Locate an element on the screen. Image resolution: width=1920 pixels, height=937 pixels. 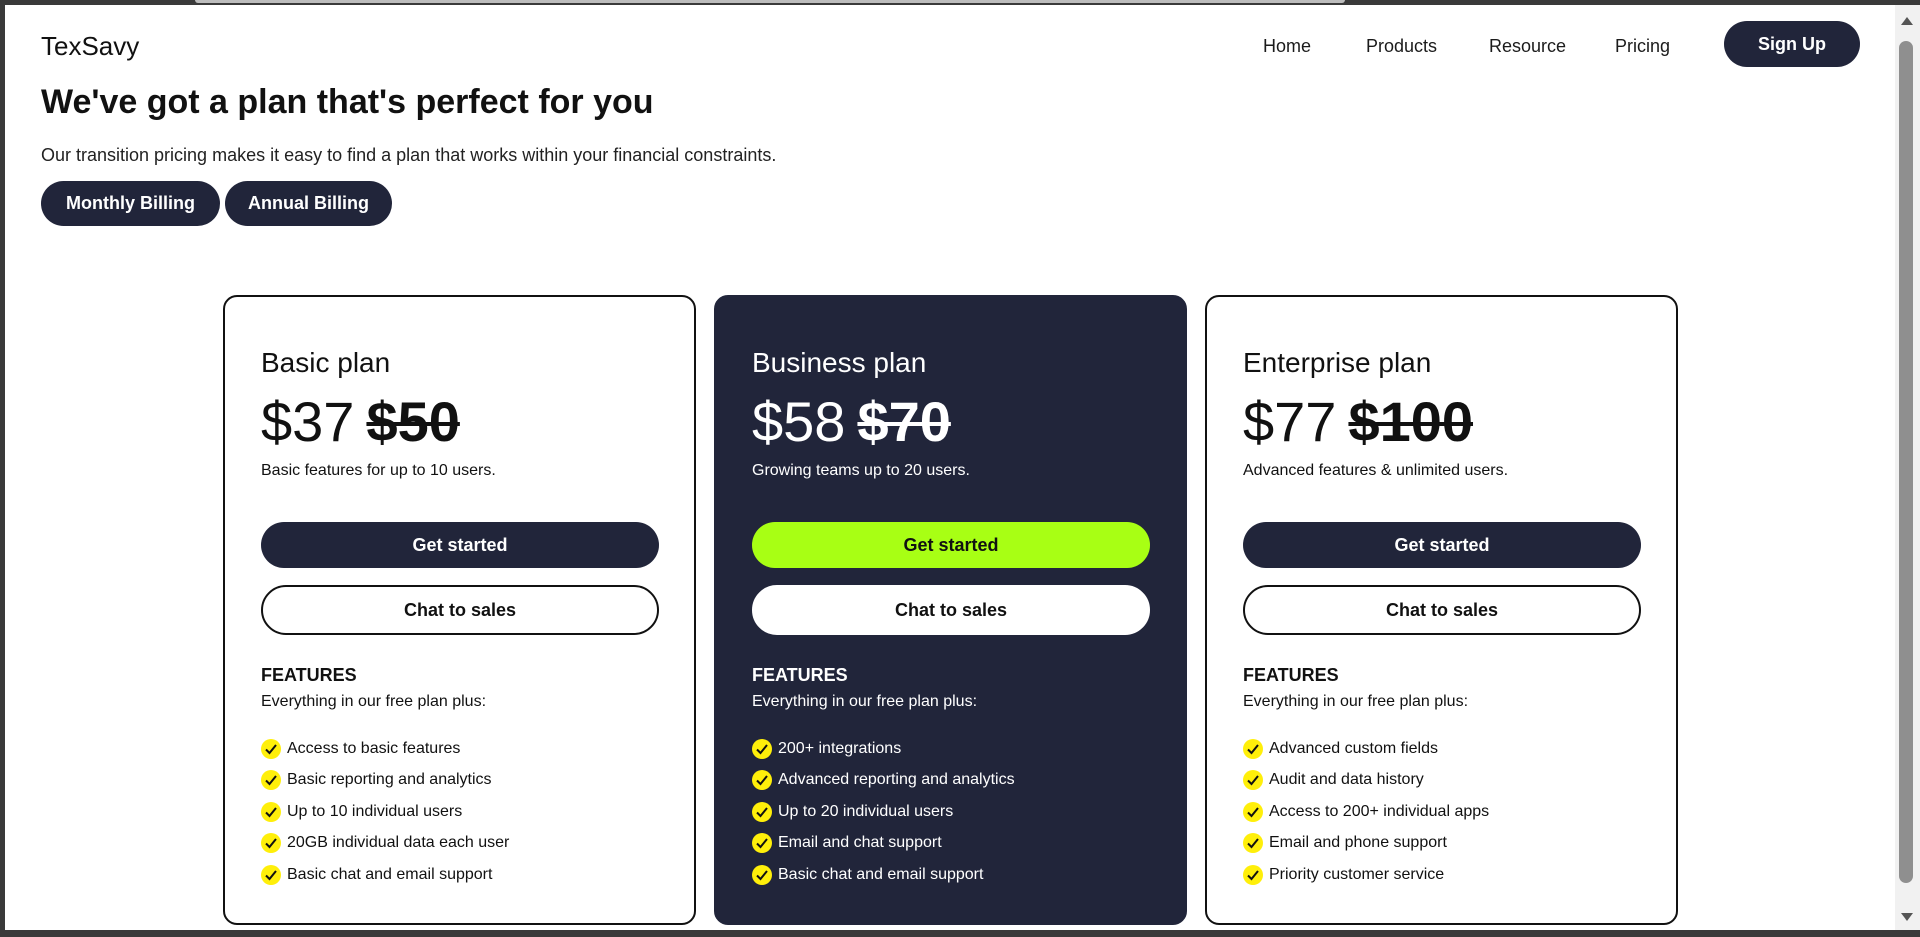
vertical-scrollbar is located at coordinates (1907, 467).